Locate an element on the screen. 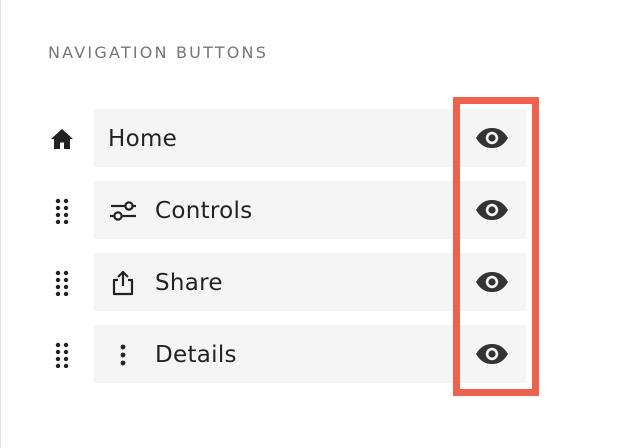 The image size is (628, 448). nav-row-home: Home is located at coordinates (314, 138).